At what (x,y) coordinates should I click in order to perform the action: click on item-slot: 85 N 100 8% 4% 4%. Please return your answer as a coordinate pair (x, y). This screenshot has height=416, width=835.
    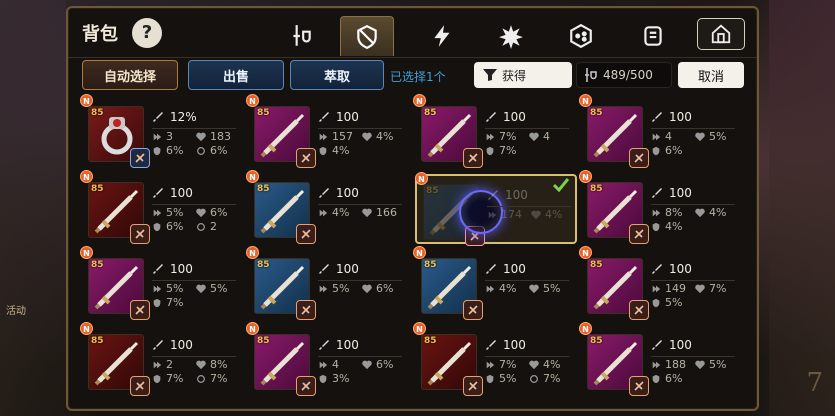
    Looking at the image, I should click on (661, 207).